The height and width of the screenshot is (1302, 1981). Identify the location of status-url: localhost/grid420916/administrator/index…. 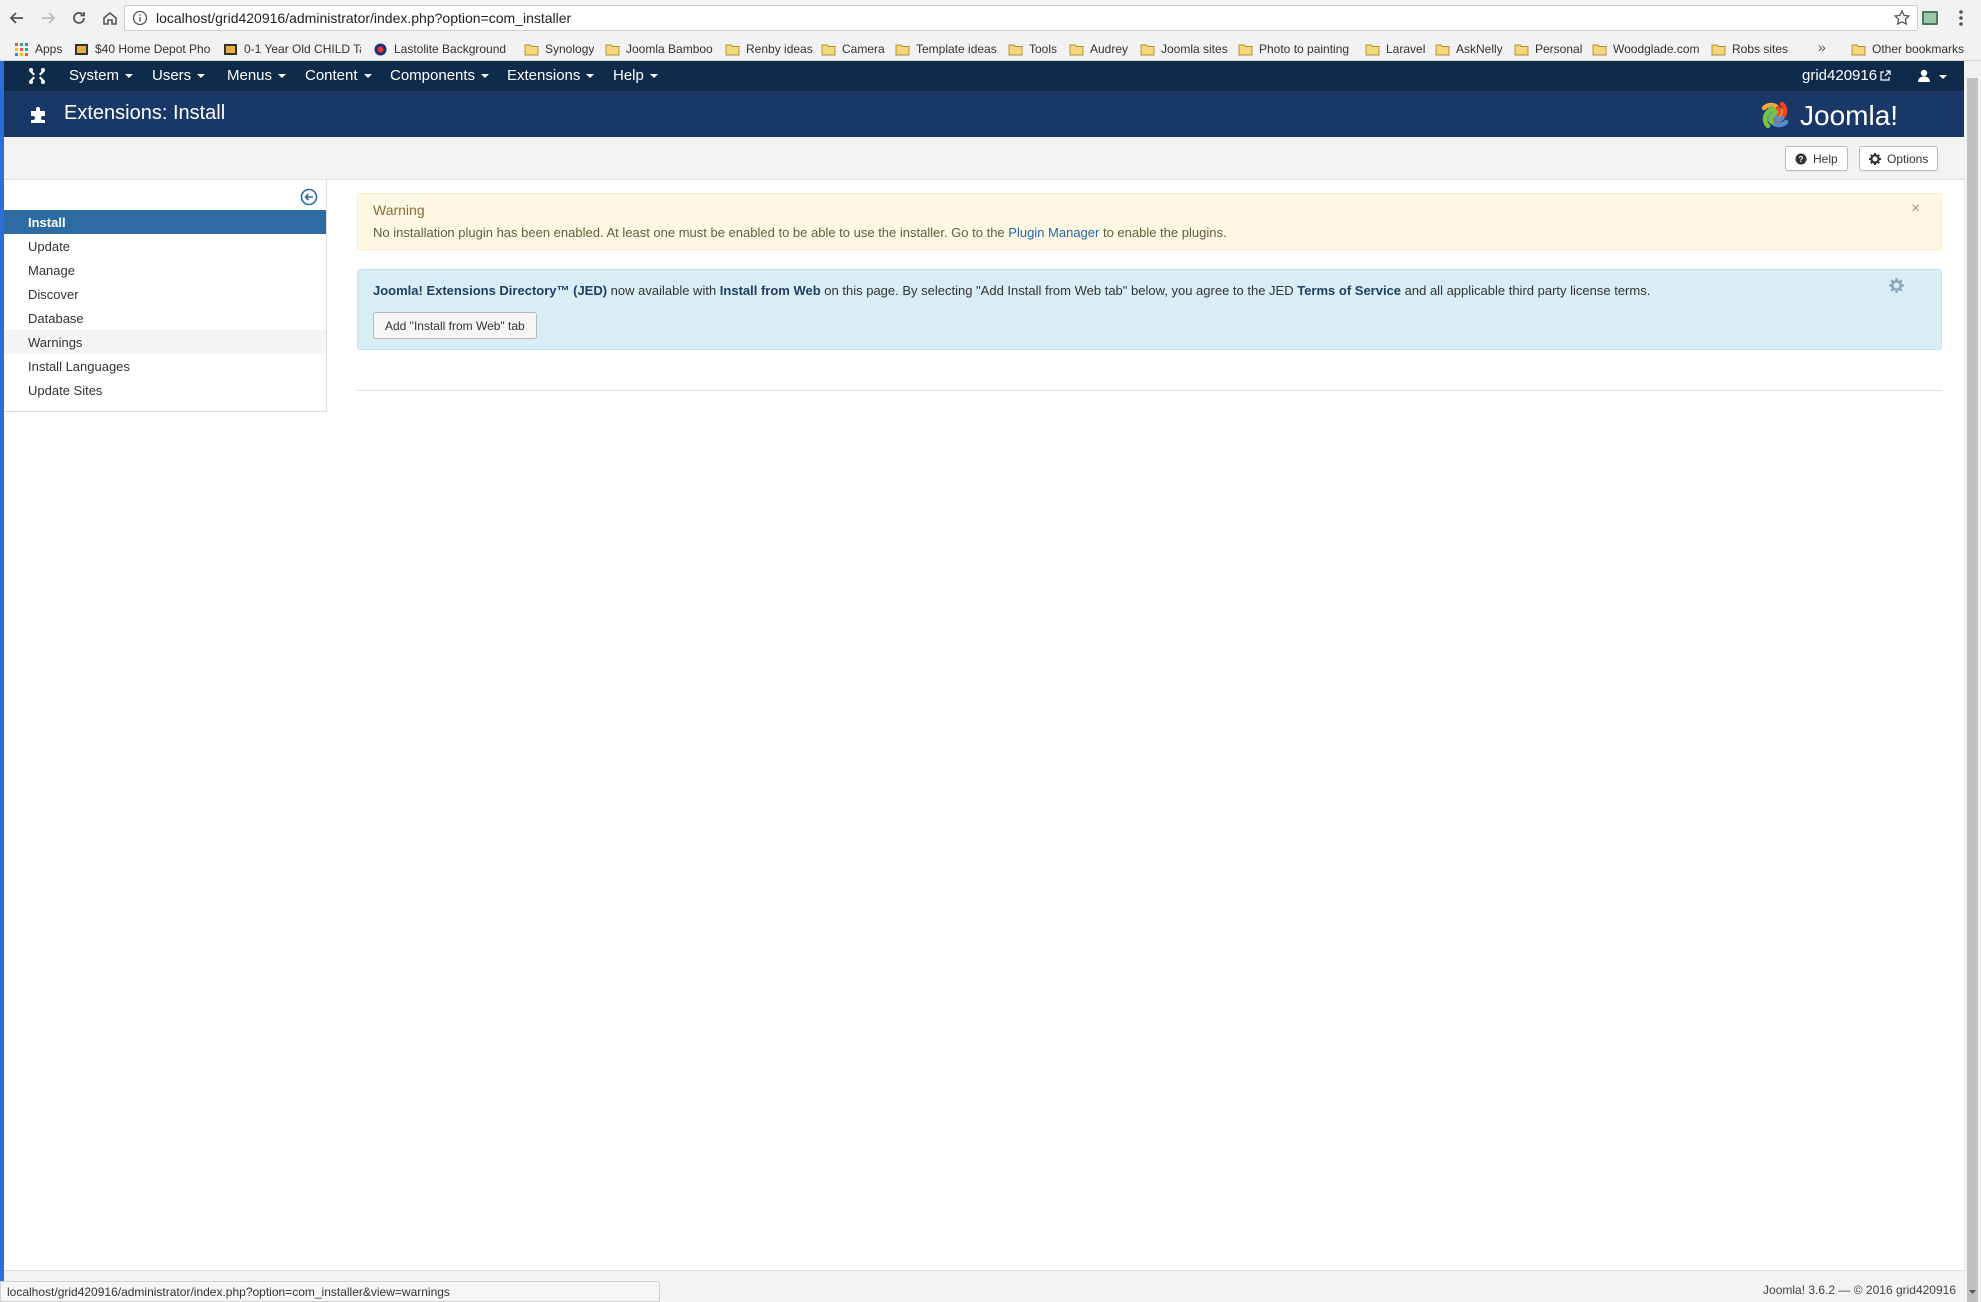
(228, 1291).